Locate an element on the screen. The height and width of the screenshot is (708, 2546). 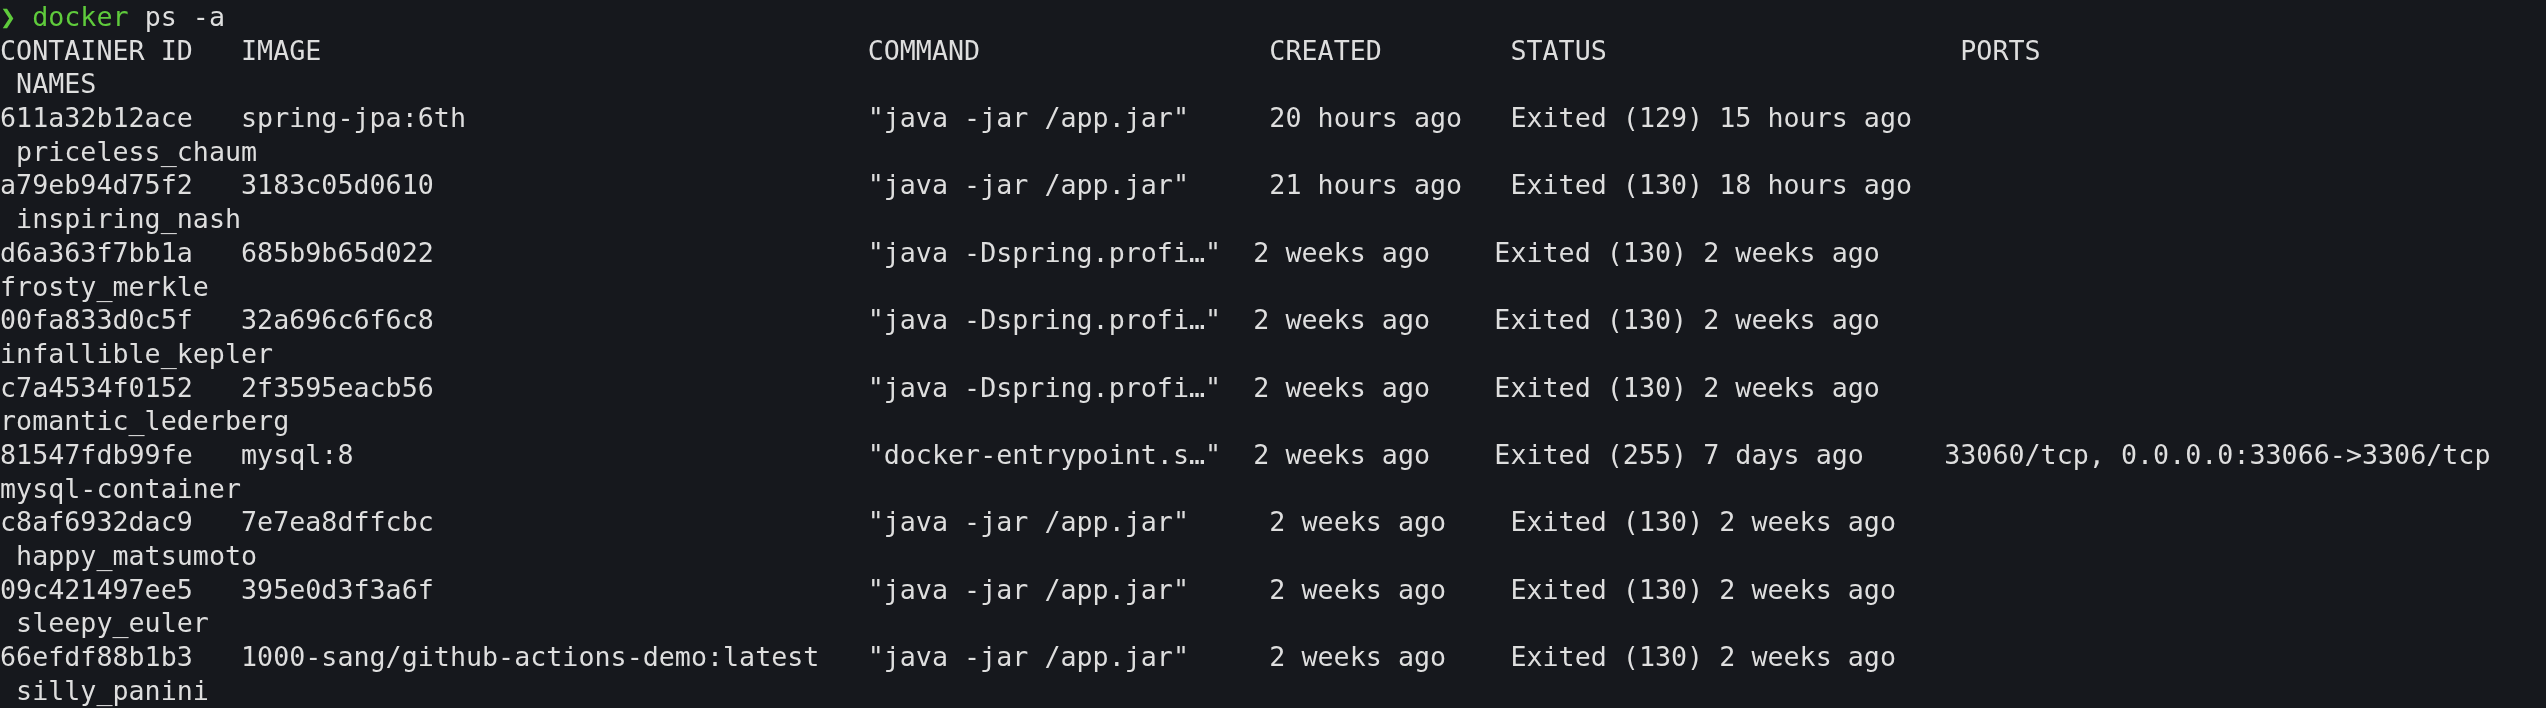
table-cell: 66efdf88b1b3 is located at coordinates (96, 657).